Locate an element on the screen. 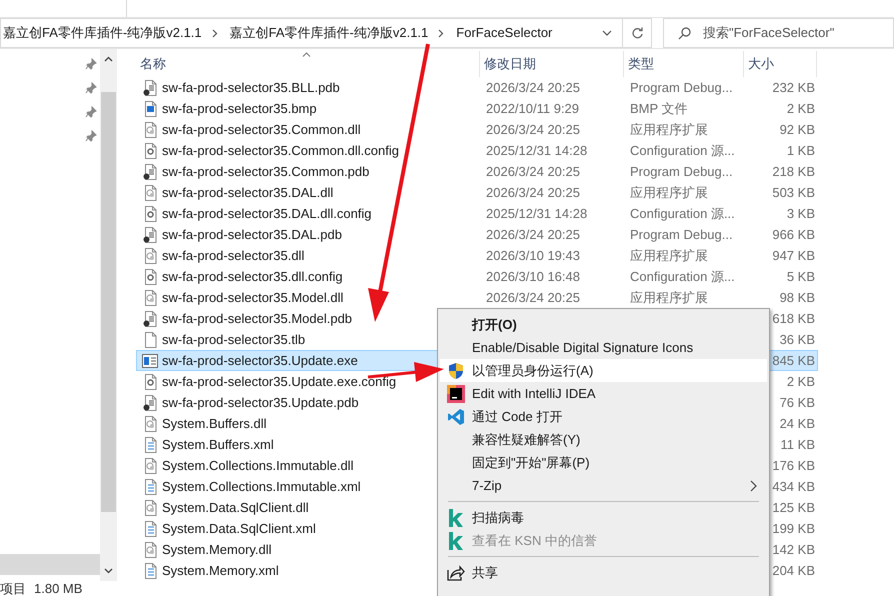  selection-size: 1.80 MB is located at coordinates (58, 588).